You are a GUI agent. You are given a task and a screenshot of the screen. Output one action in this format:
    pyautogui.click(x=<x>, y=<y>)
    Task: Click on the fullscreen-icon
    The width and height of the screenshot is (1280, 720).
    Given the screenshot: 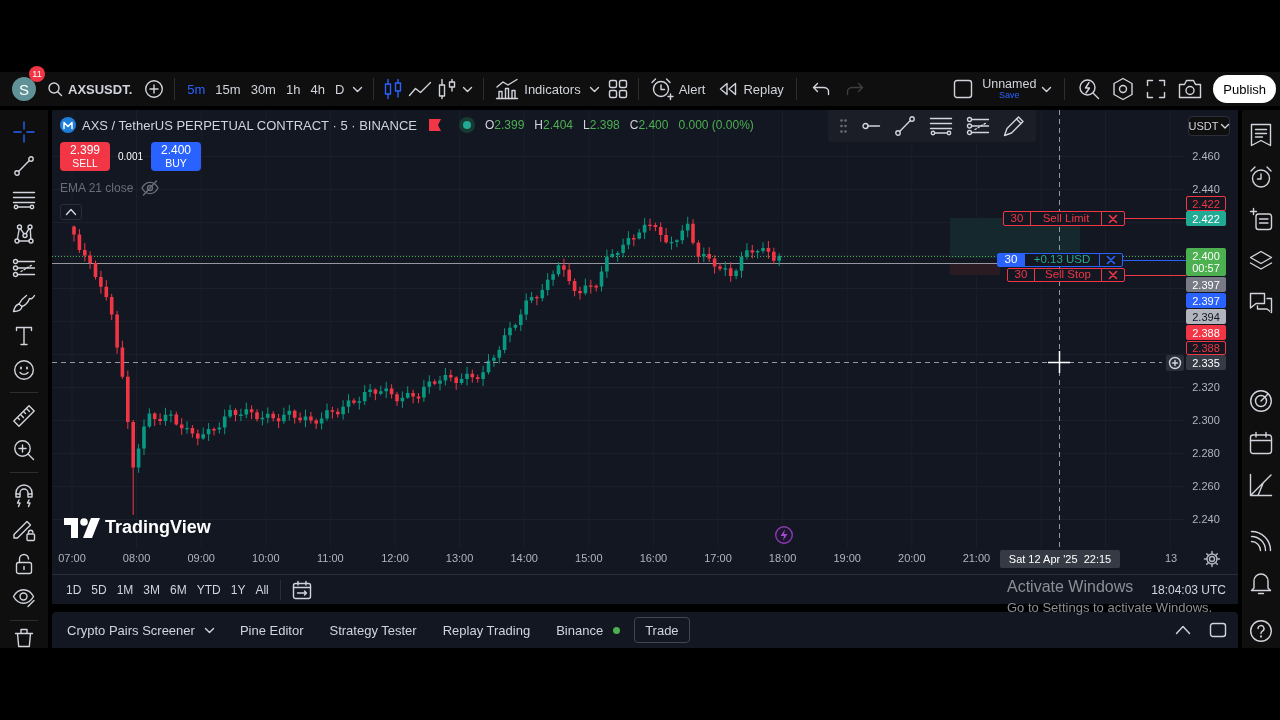 What is the action you would take?
    pyautogui.click(x=1156, y=89)
    